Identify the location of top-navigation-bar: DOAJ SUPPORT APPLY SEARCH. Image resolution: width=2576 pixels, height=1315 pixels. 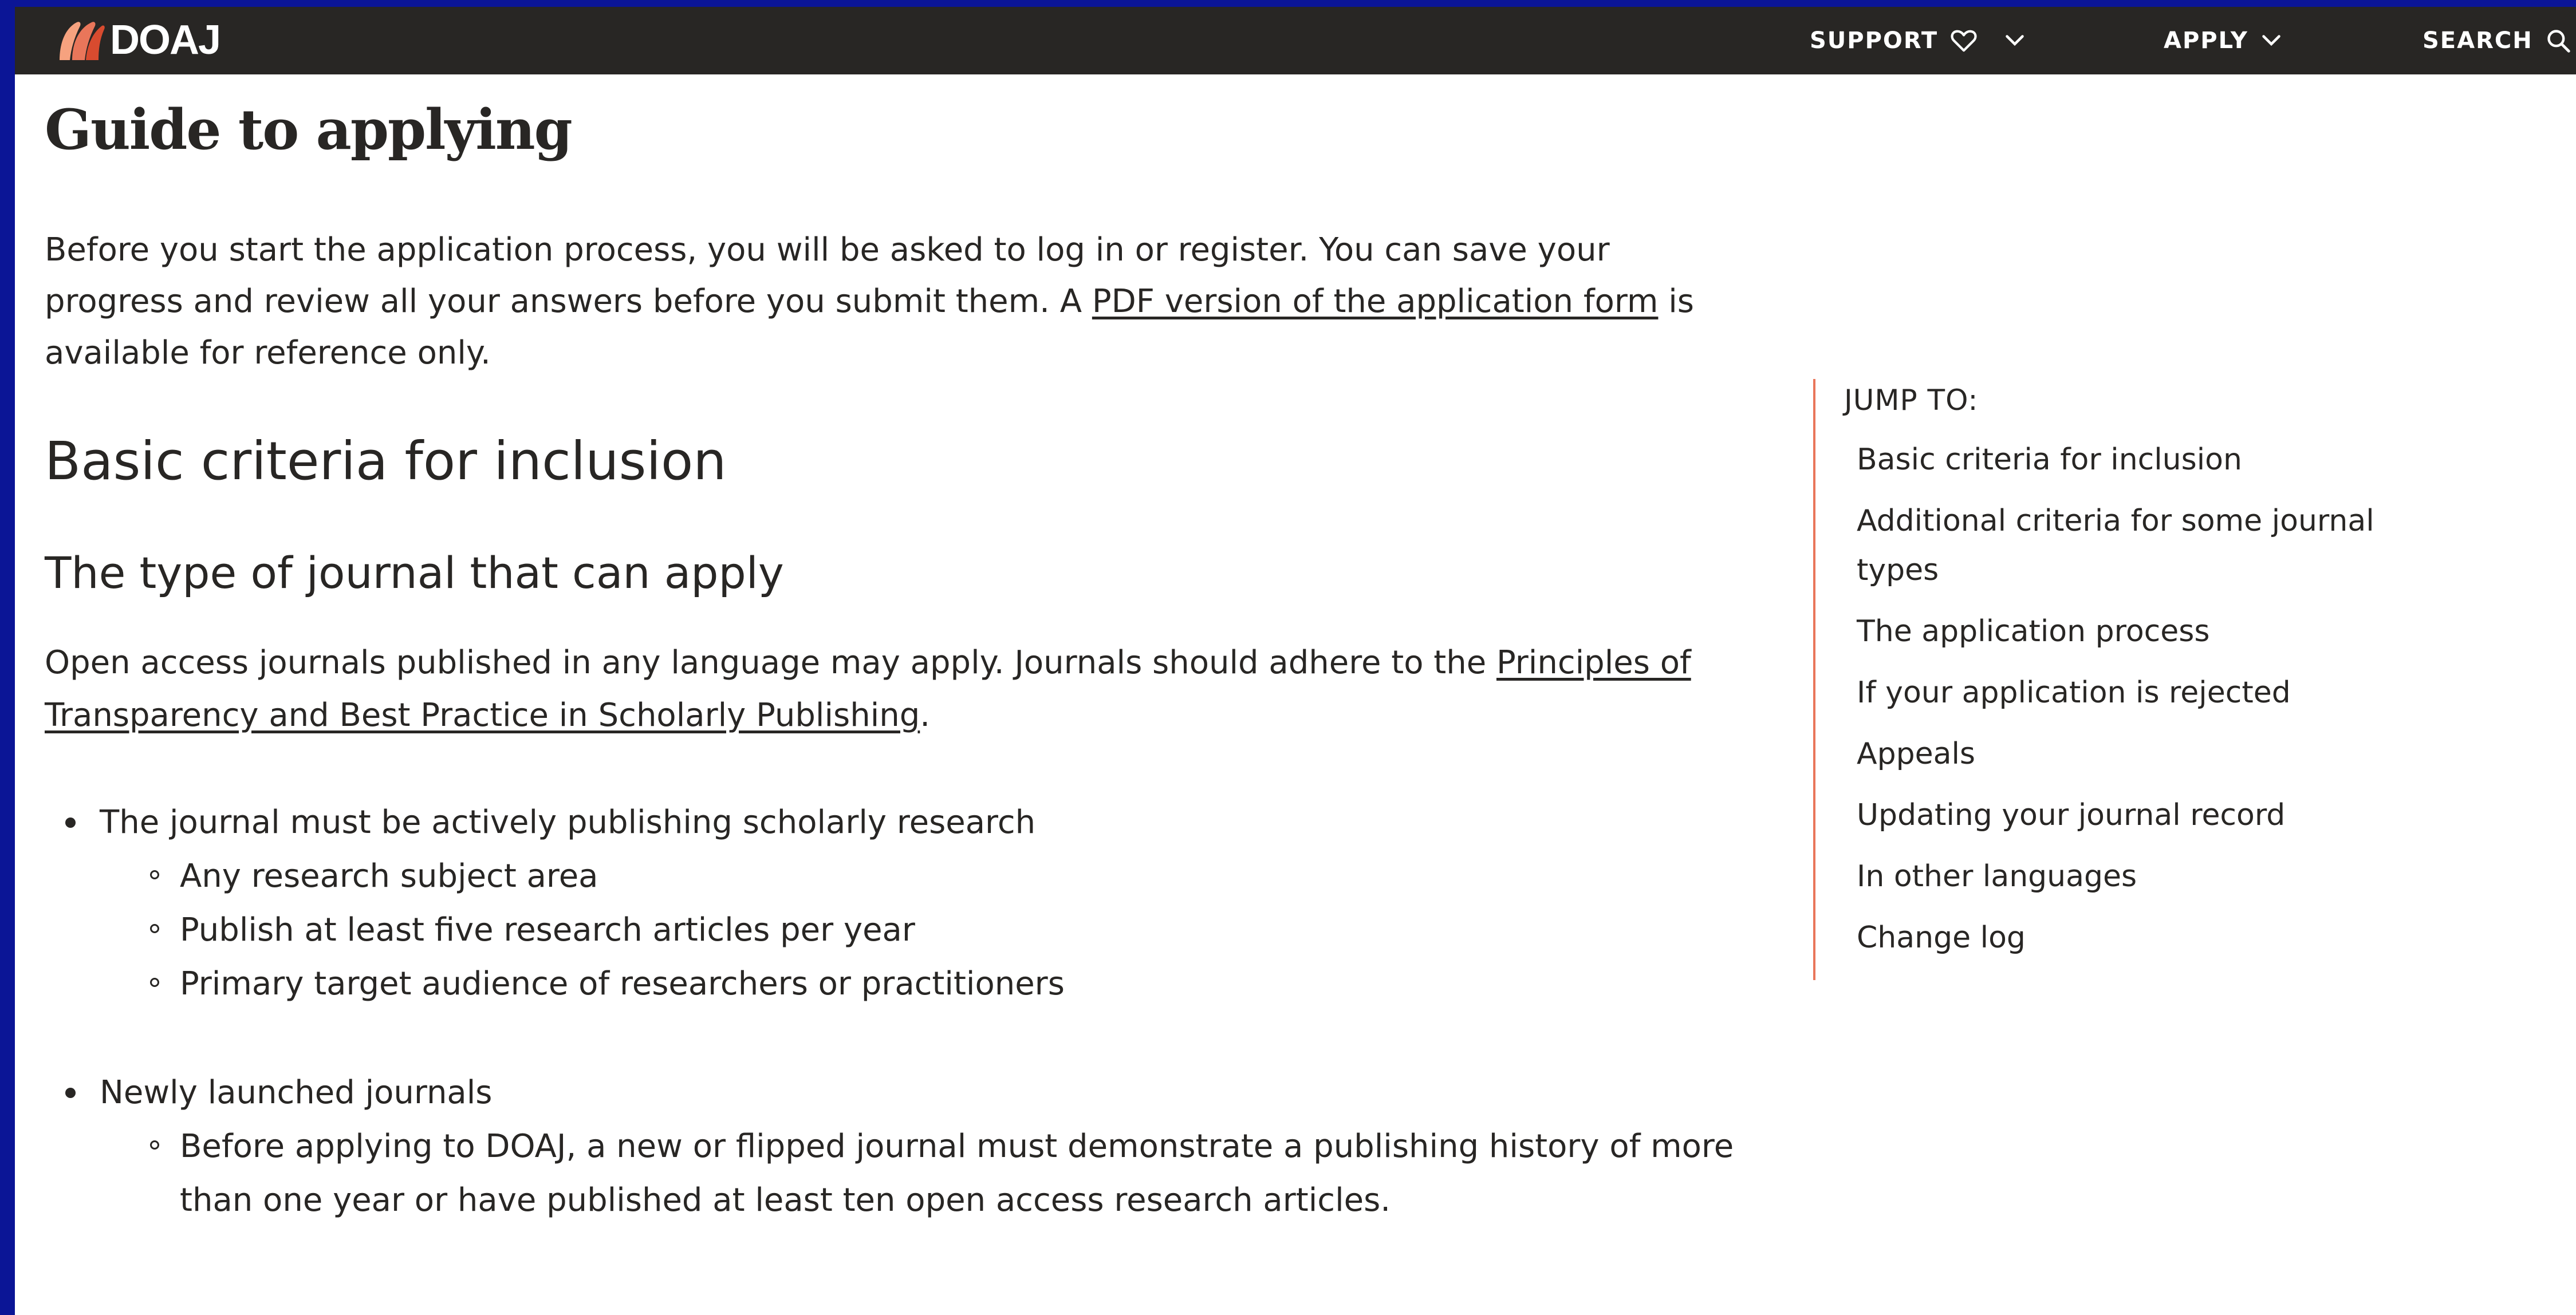
(1296, 40).